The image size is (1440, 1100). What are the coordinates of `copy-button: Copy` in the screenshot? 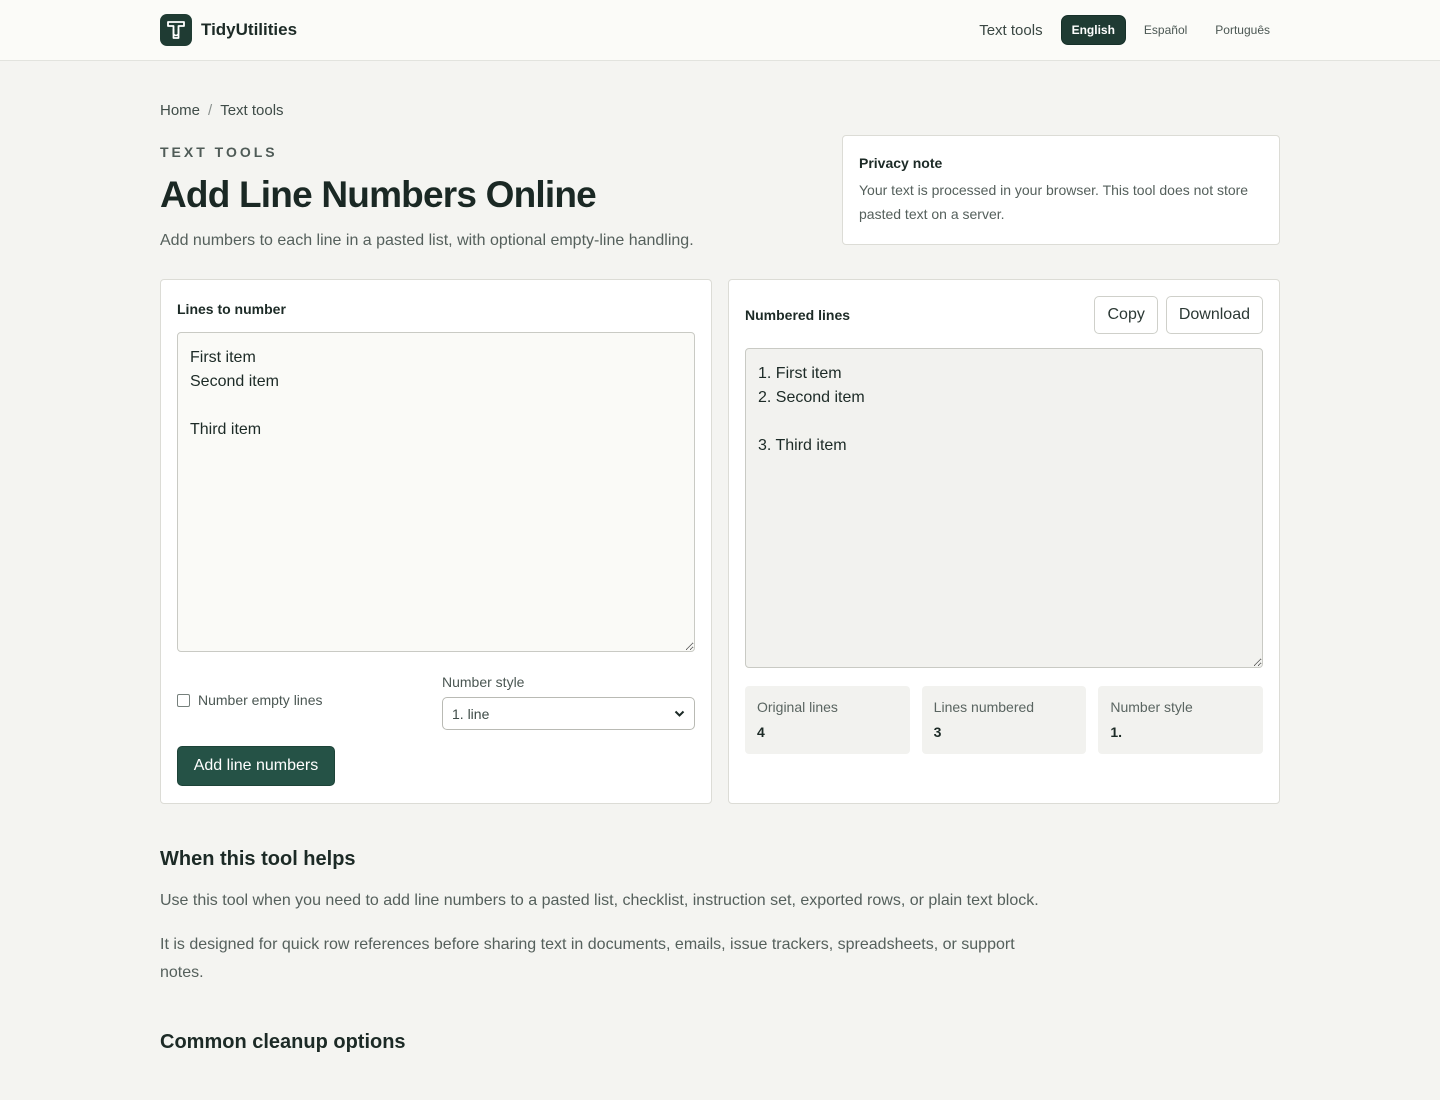 It's located at (1126, 315).